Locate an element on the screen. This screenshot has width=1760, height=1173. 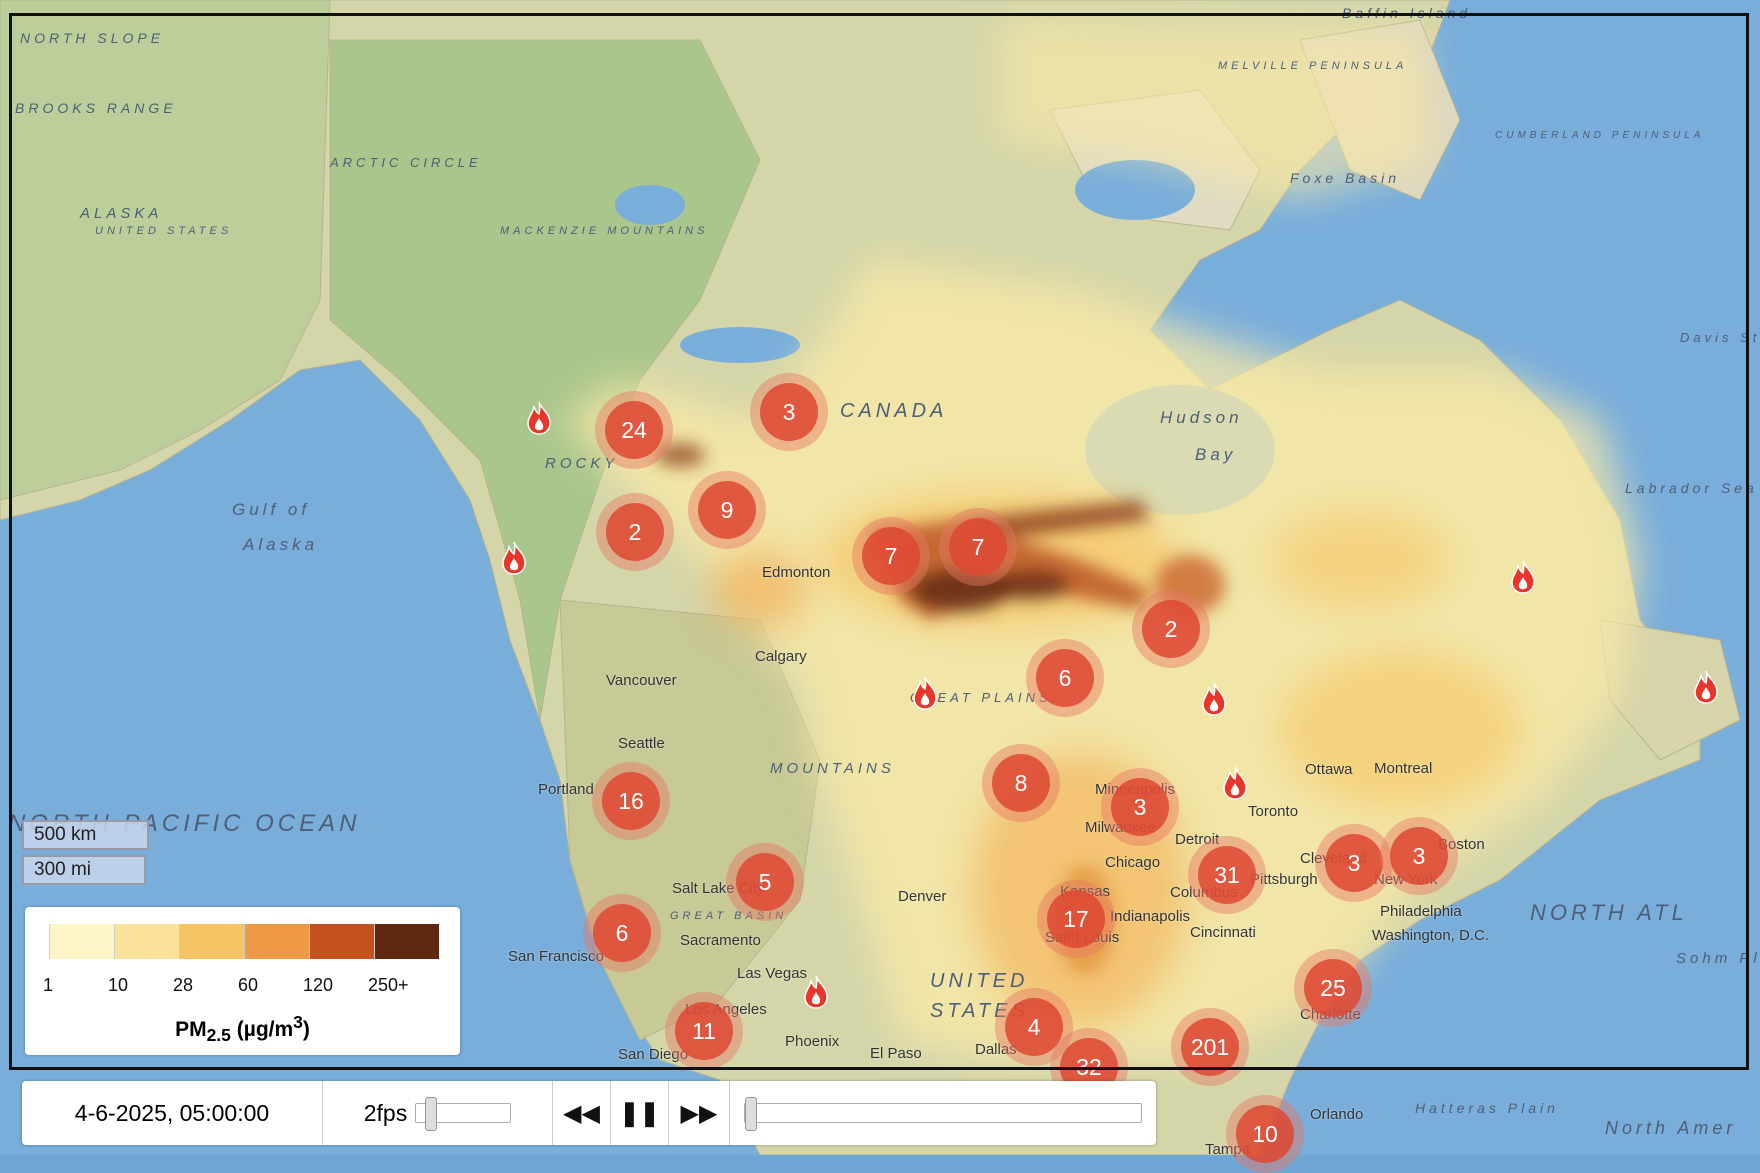
city-label: Calgary is located at coordinates (781, 656).